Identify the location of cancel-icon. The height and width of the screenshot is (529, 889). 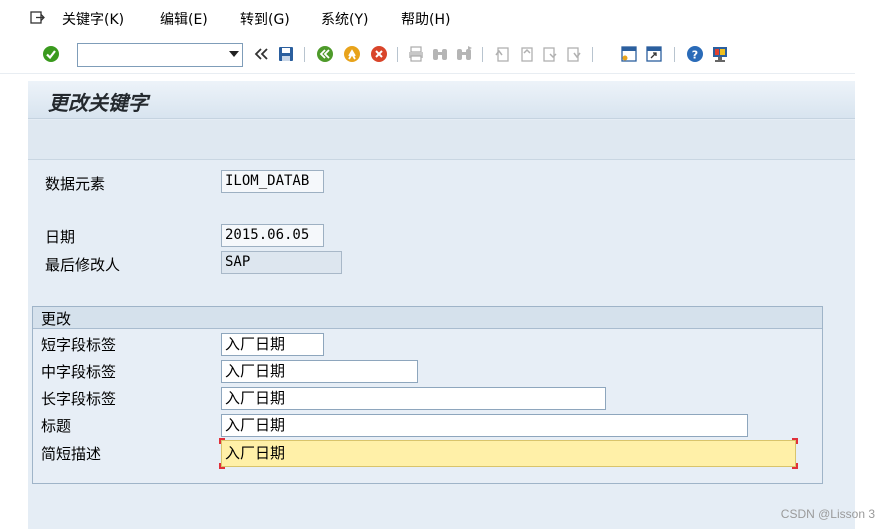
(379, 54).